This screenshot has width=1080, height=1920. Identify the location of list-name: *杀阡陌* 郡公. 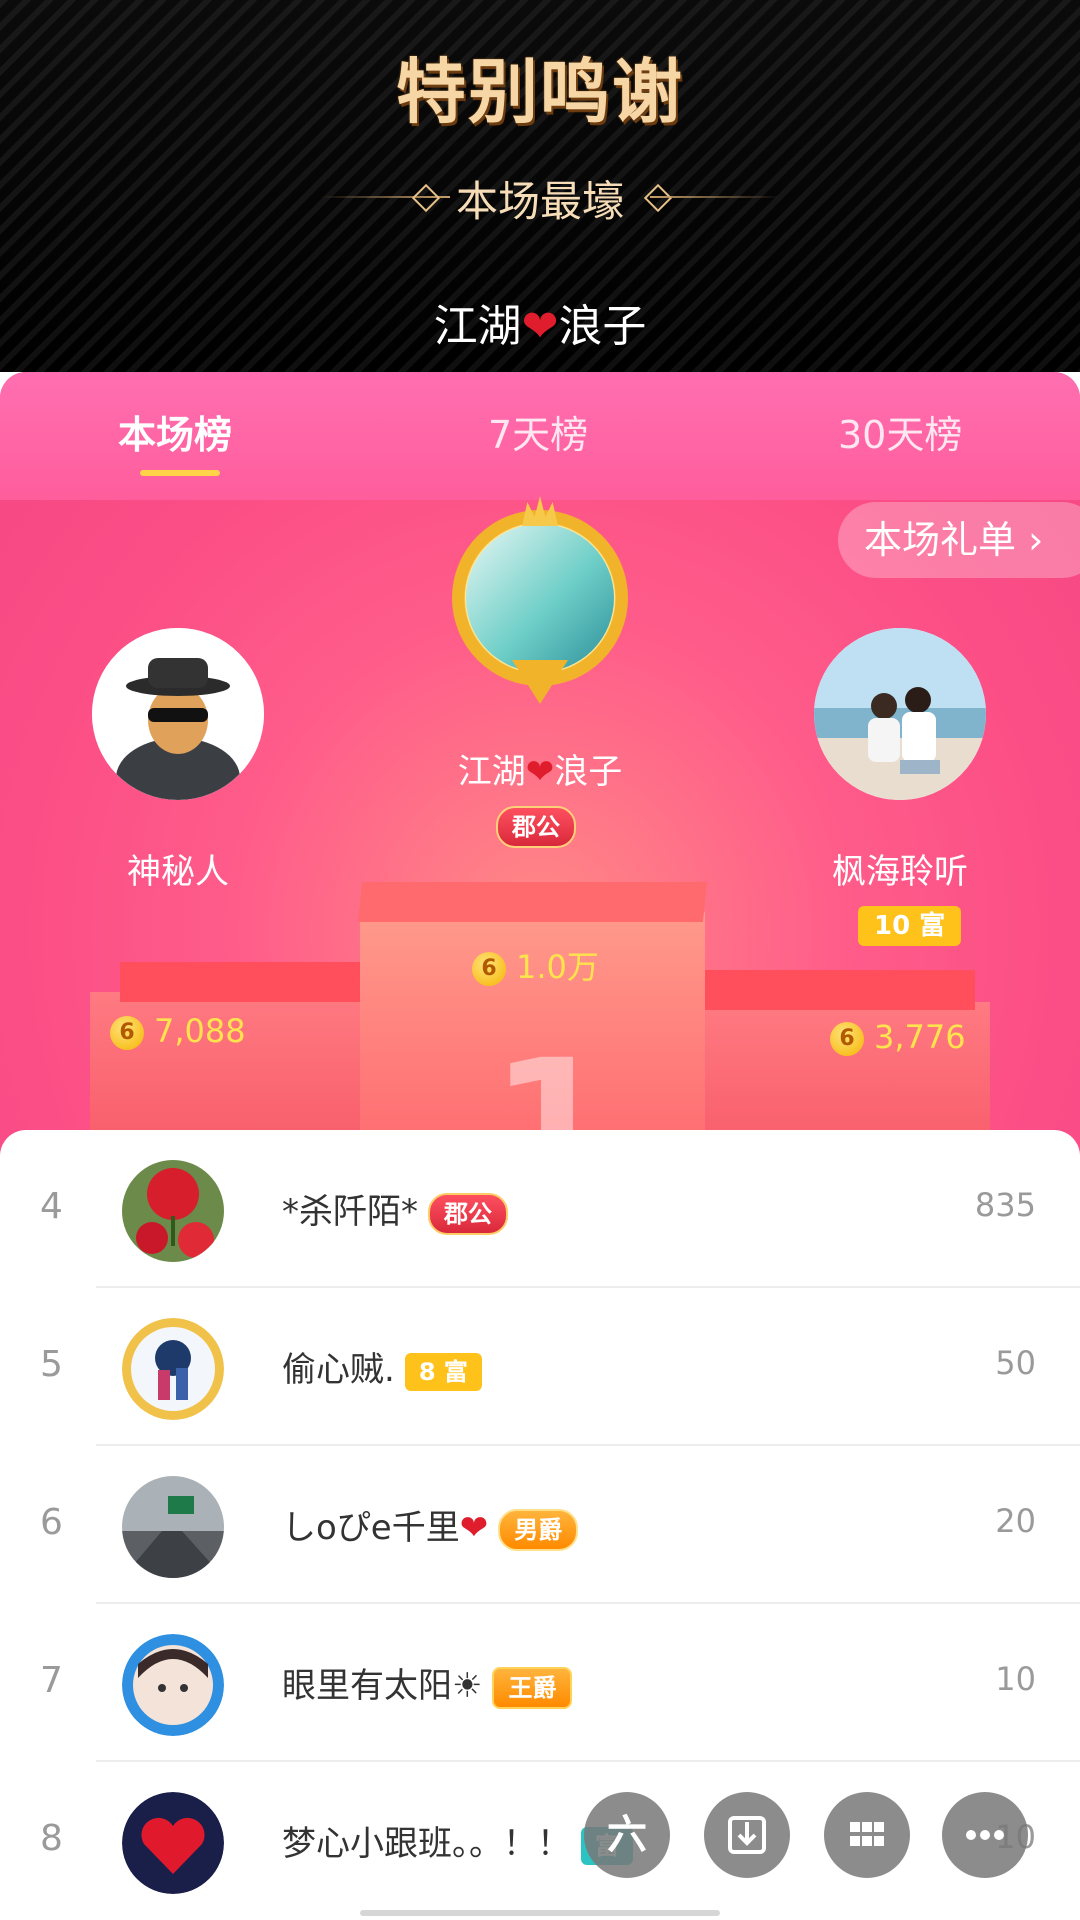
(395, 1209).